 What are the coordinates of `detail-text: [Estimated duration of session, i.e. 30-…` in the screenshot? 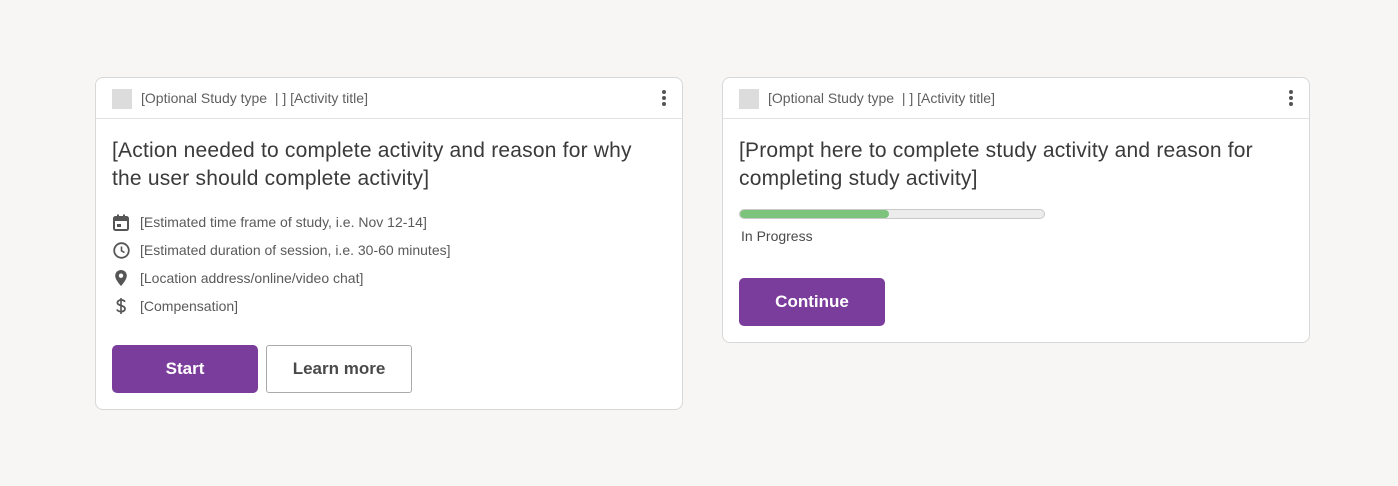 It's located at (295, 250).